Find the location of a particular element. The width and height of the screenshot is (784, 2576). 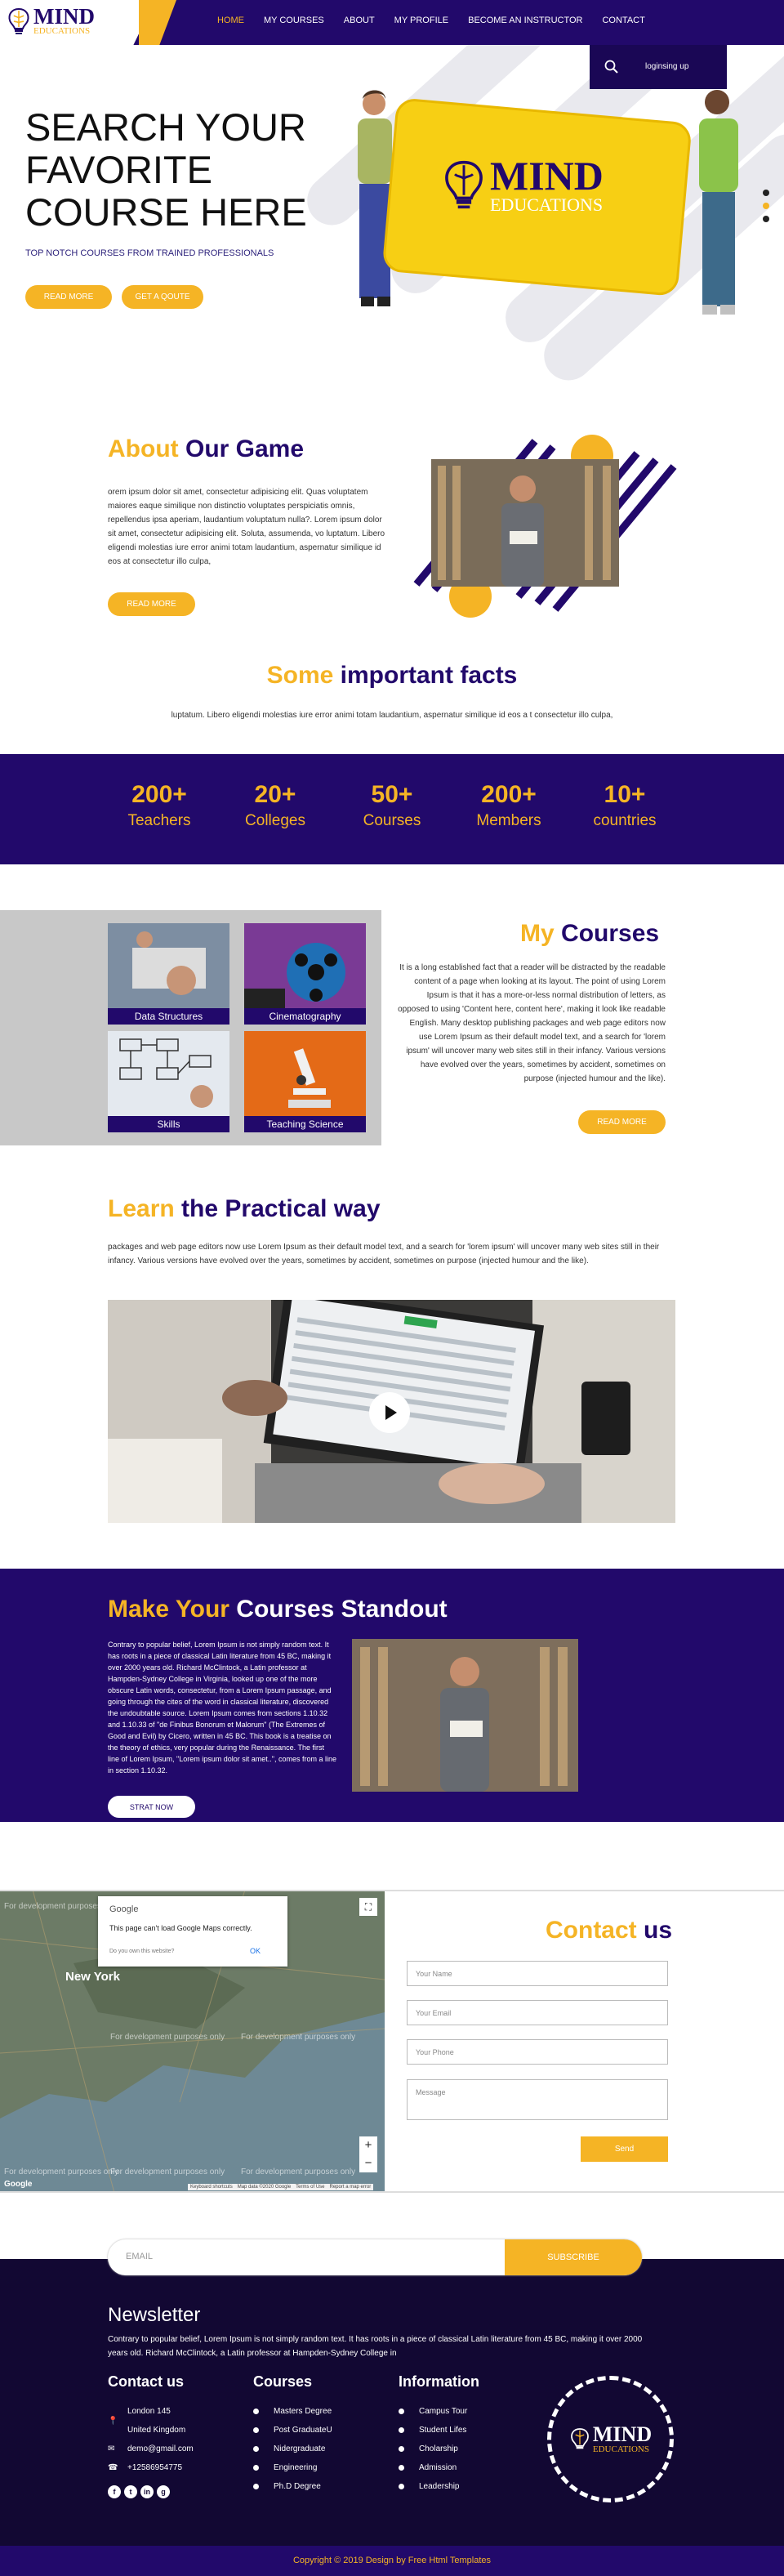

hero-sign-logo: MIND EDUCATIONS is located at coordinates (522, 185).